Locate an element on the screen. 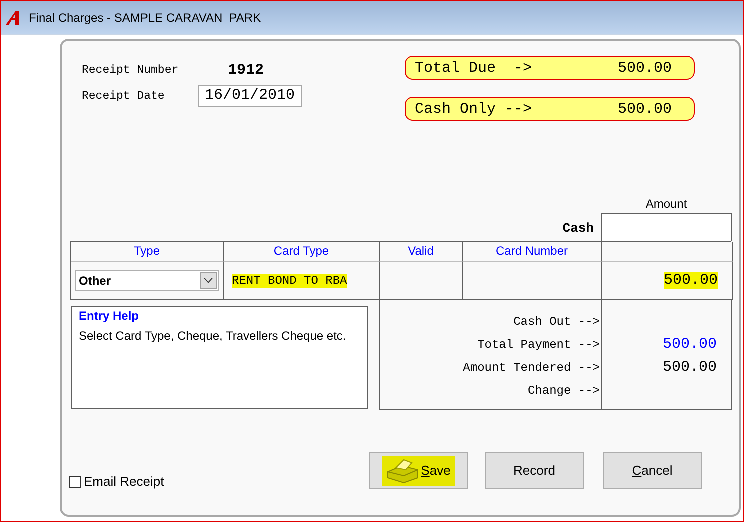  window-title: Final Charges - SAMPLE CARAVAN PARK is located at coordinates (145, 17).